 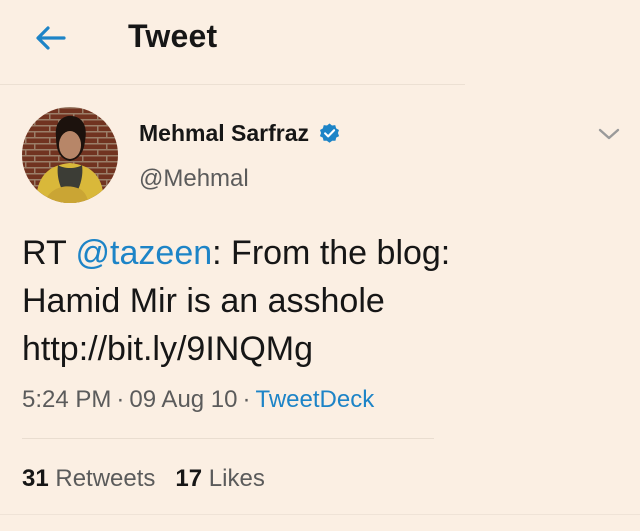 What do you see at coordinates (49, 253) in the screenshot?
I see `tweet-prefix: RT` at bounding box center [49, 253].